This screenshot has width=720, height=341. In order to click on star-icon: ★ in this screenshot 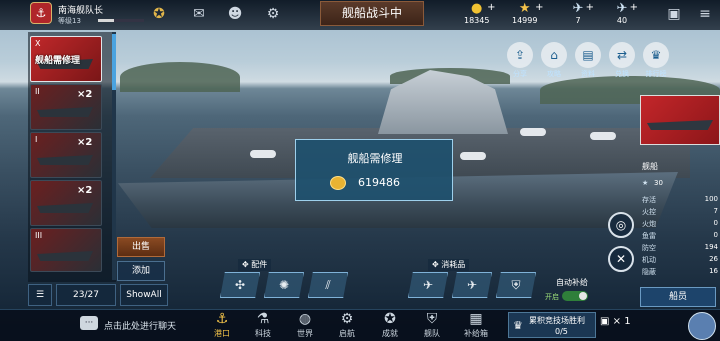, I will do `click(524, 8)`.